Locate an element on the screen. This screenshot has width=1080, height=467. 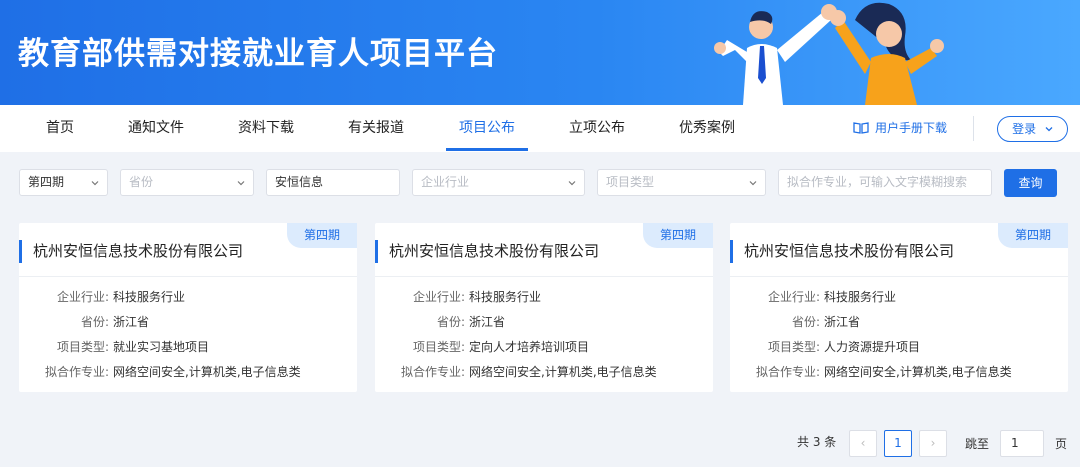
user-manual-label: 用户手册下载 is located at coordinates (911, 128).